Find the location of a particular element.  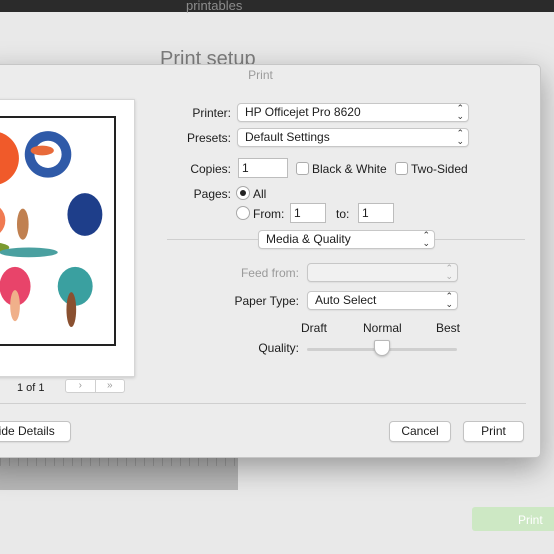

dialog-title: Print is located at coordinates (260, 75).